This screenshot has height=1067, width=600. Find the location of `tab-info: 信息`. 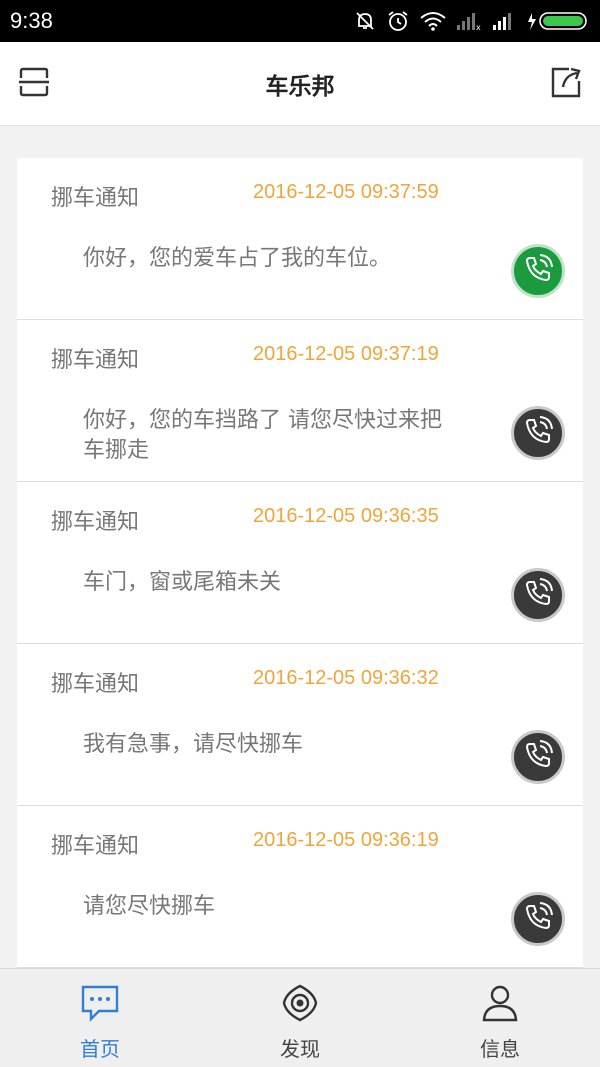

tab-info: 信息 is located at coordinates (500, 1018).